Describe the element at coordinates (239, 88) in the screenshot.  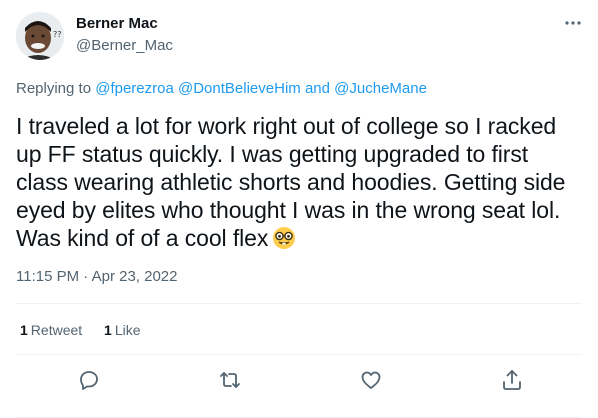
I see `mention-link-dontbelievehim: @DontBelieveHim` at that location.